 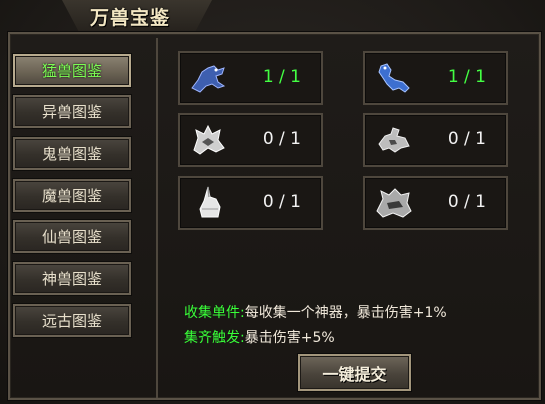 I want to click on white-dragon-icon, so click(x=209, y=139).